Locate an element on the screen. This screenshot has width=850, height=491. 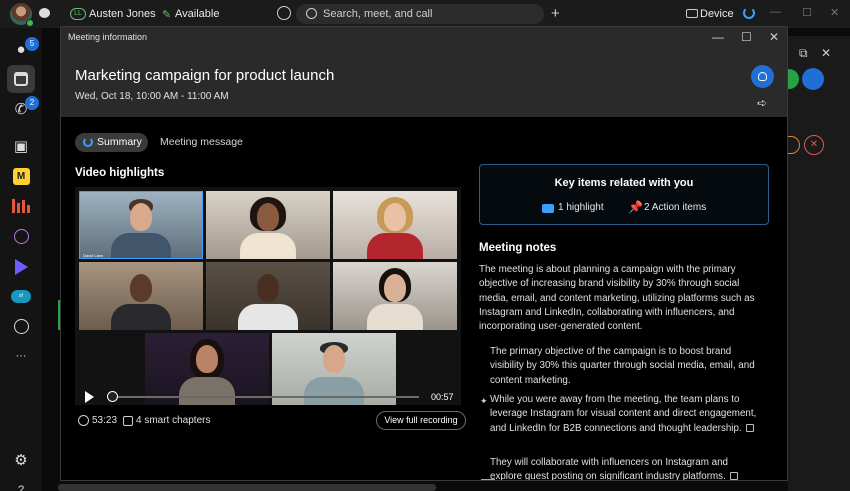
video-play-icon is located at coordinates (89, 397).